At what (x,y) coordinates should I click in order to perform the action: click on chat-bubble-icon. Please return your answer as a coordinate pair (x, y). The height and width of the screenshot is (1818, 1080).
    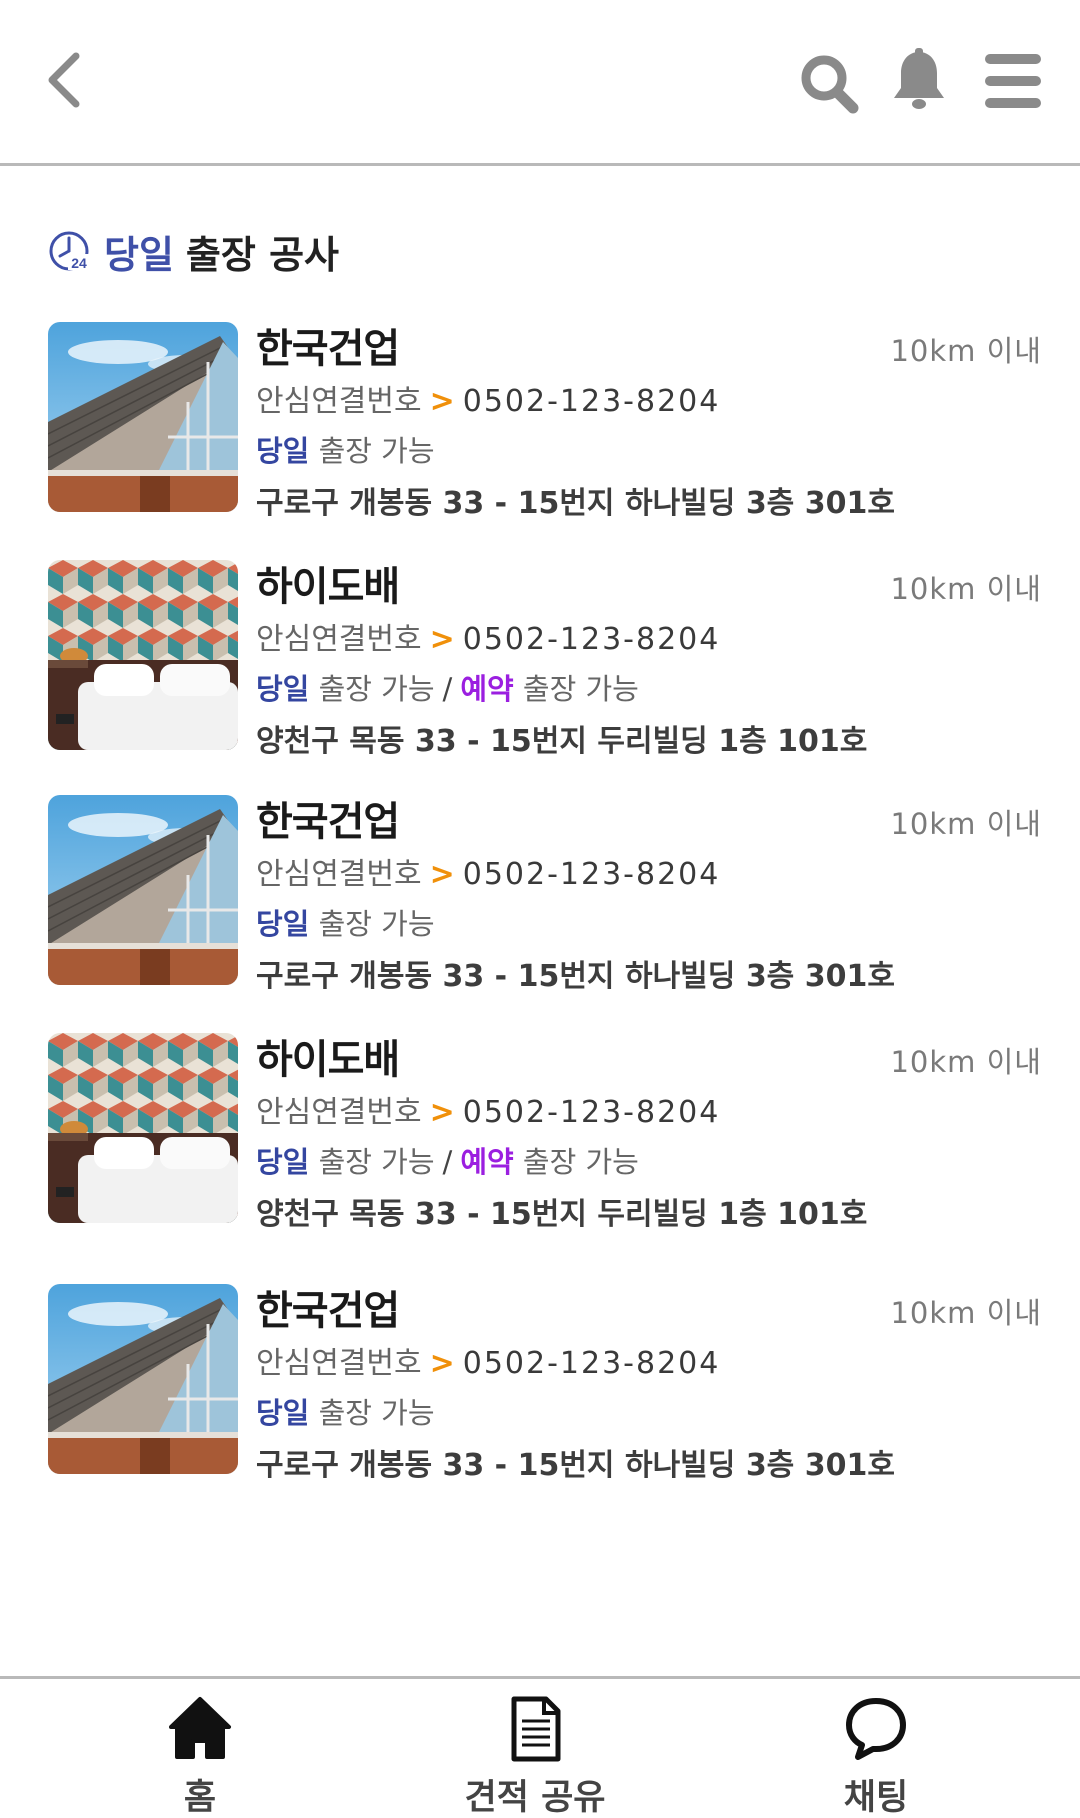
    Looking at the image, I should click on (876, 1729).